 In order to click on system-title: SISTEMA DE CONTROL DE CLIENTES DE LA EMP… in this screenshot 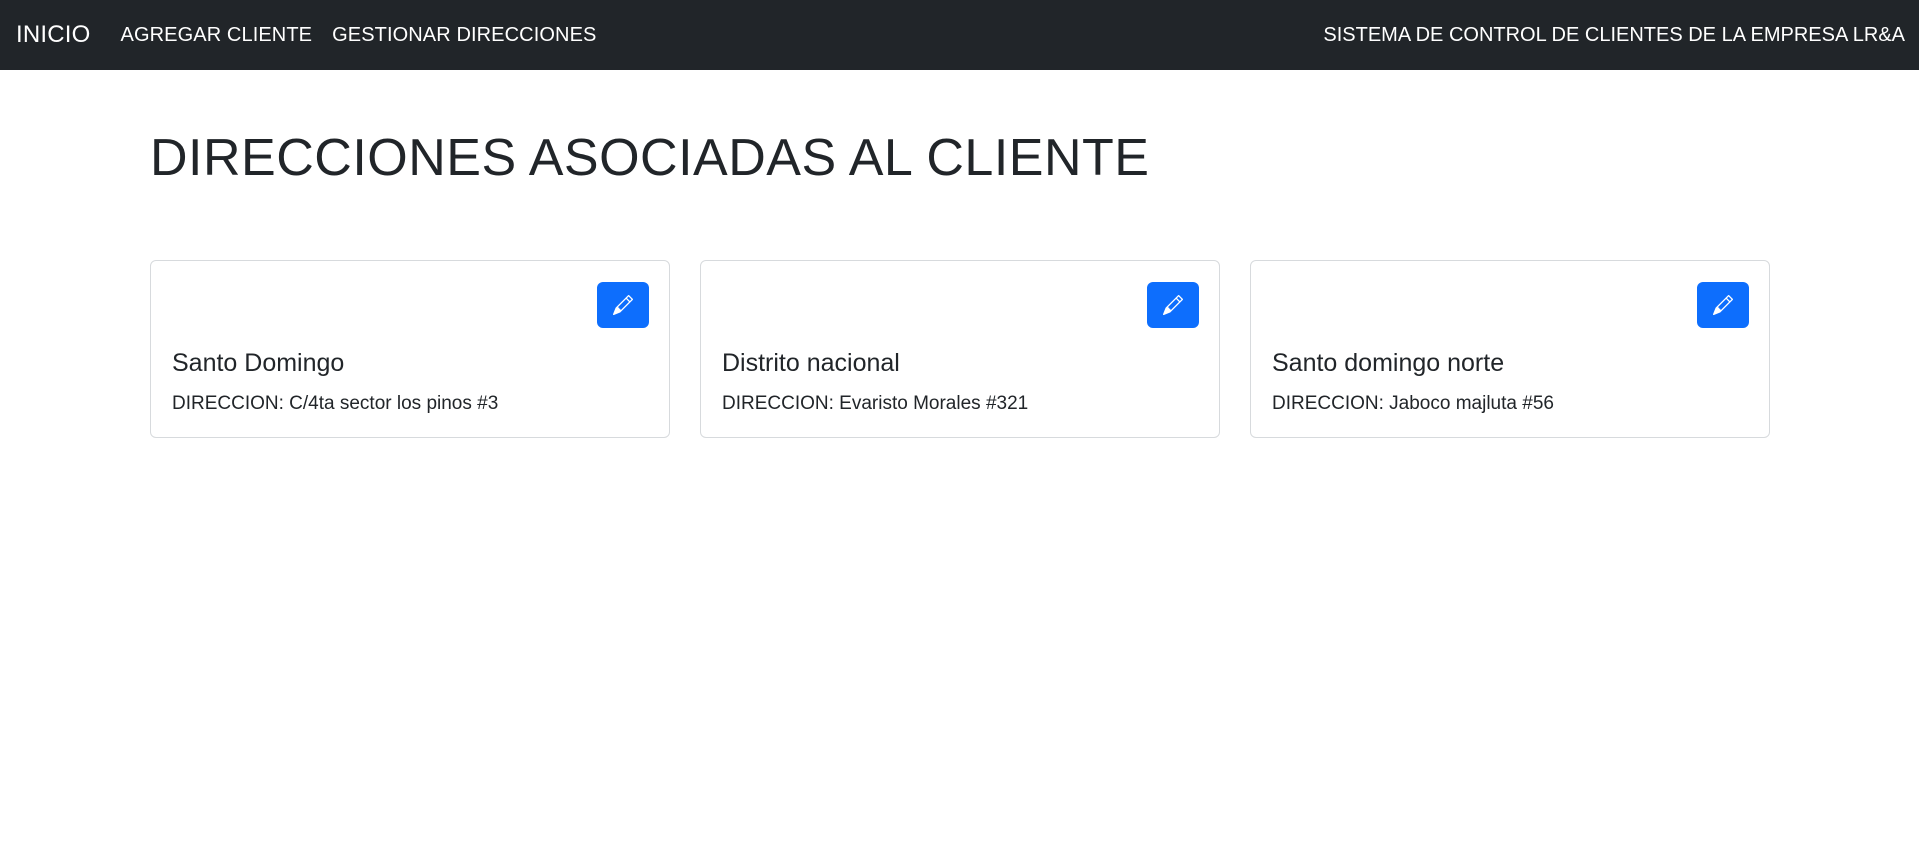, I will do `click(1614, 34)`.